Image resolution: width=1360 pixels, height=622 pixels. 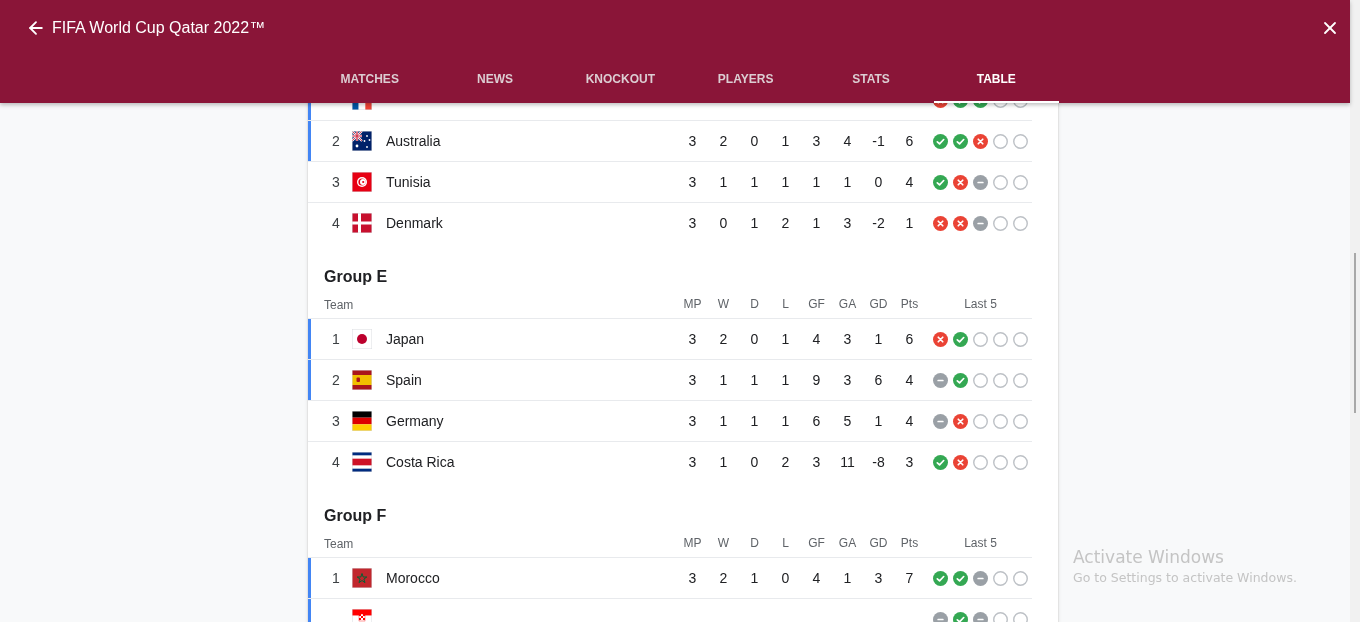 What do you see at coordinates (408, 182) in the screenshot?
I see `team-name: Tunisia` at bounding box center [408, 182].